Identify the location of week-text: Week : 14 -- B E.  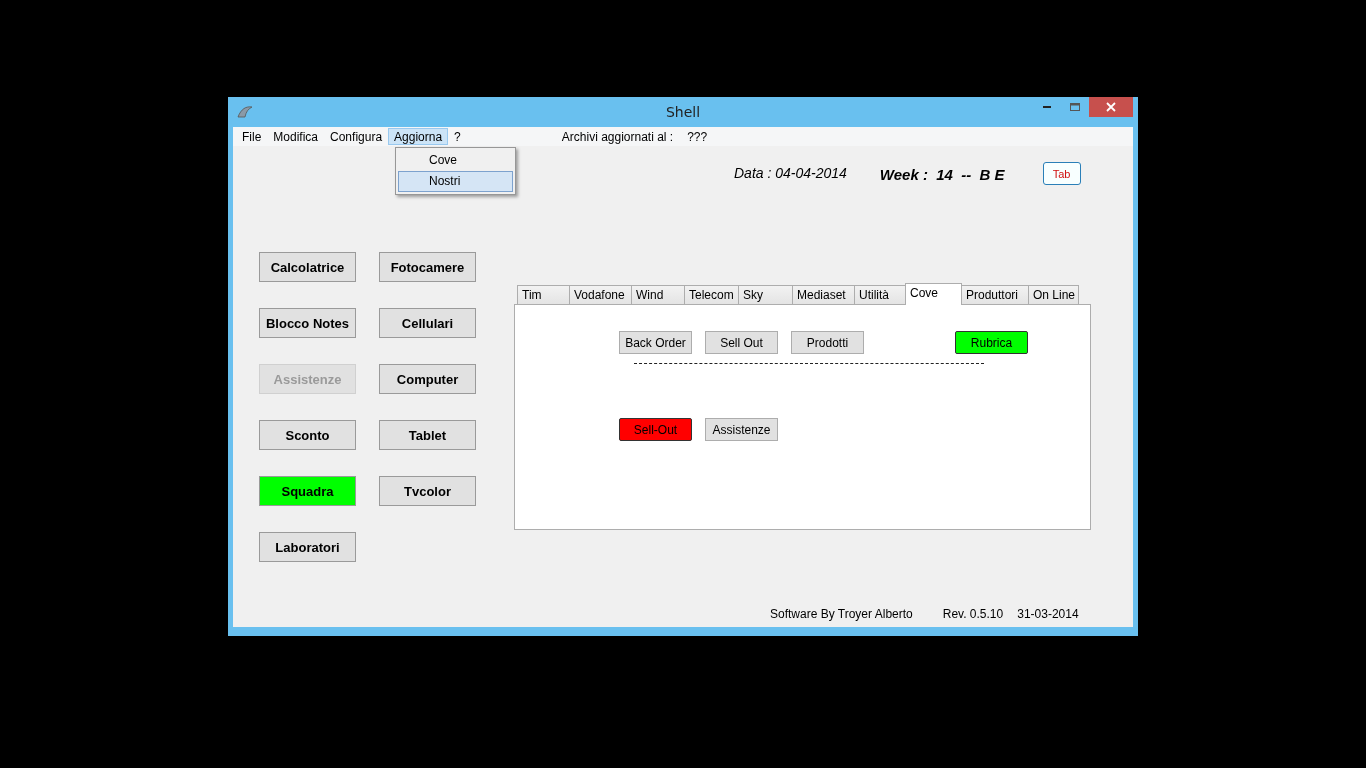
(942, 174).